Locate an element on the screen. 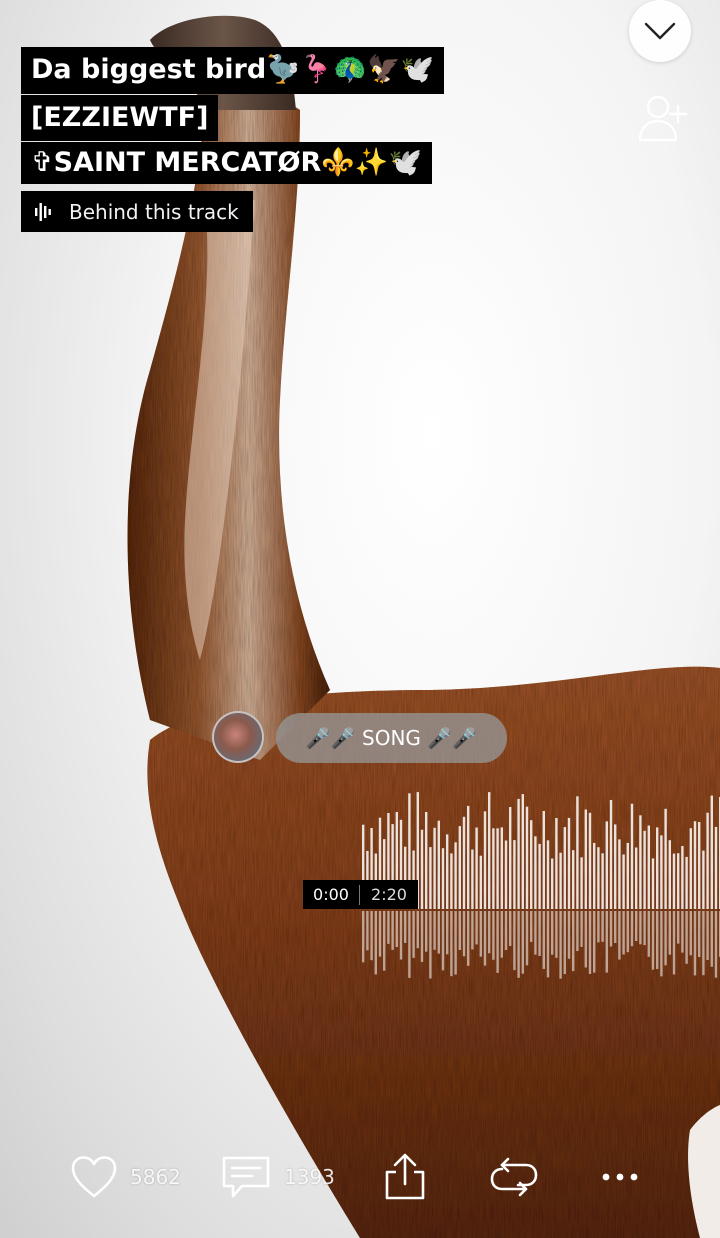 The width and height of the screenshot is (720, 1238). comments-button: 1393 is located at coordinates (277, 1177).